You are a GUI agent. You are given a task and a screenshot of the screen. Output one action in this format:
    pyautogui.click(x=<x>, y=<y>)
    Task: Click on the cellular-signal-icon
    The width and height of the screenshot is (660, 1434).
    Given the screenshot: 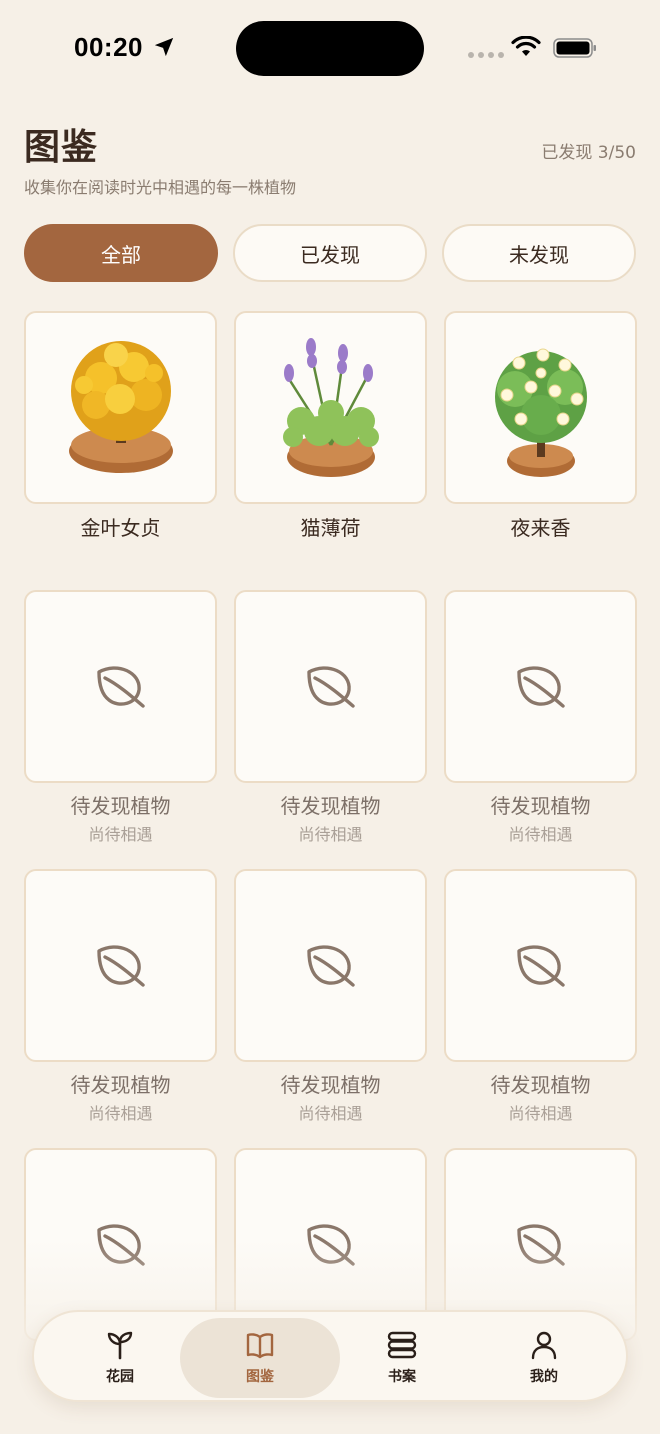 What is the action you would take?
    pyautogui.click(x=486, y=55)
    